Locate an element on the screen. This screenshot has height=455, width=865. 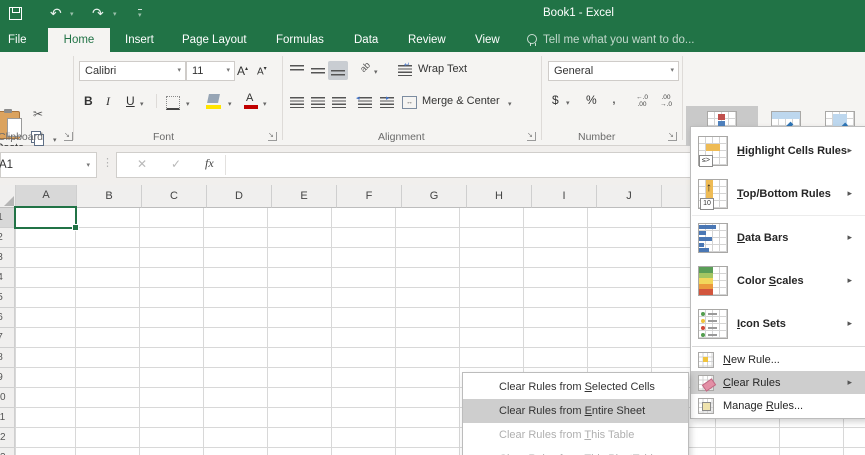
fill-handle is located at coordinates (75, 227).